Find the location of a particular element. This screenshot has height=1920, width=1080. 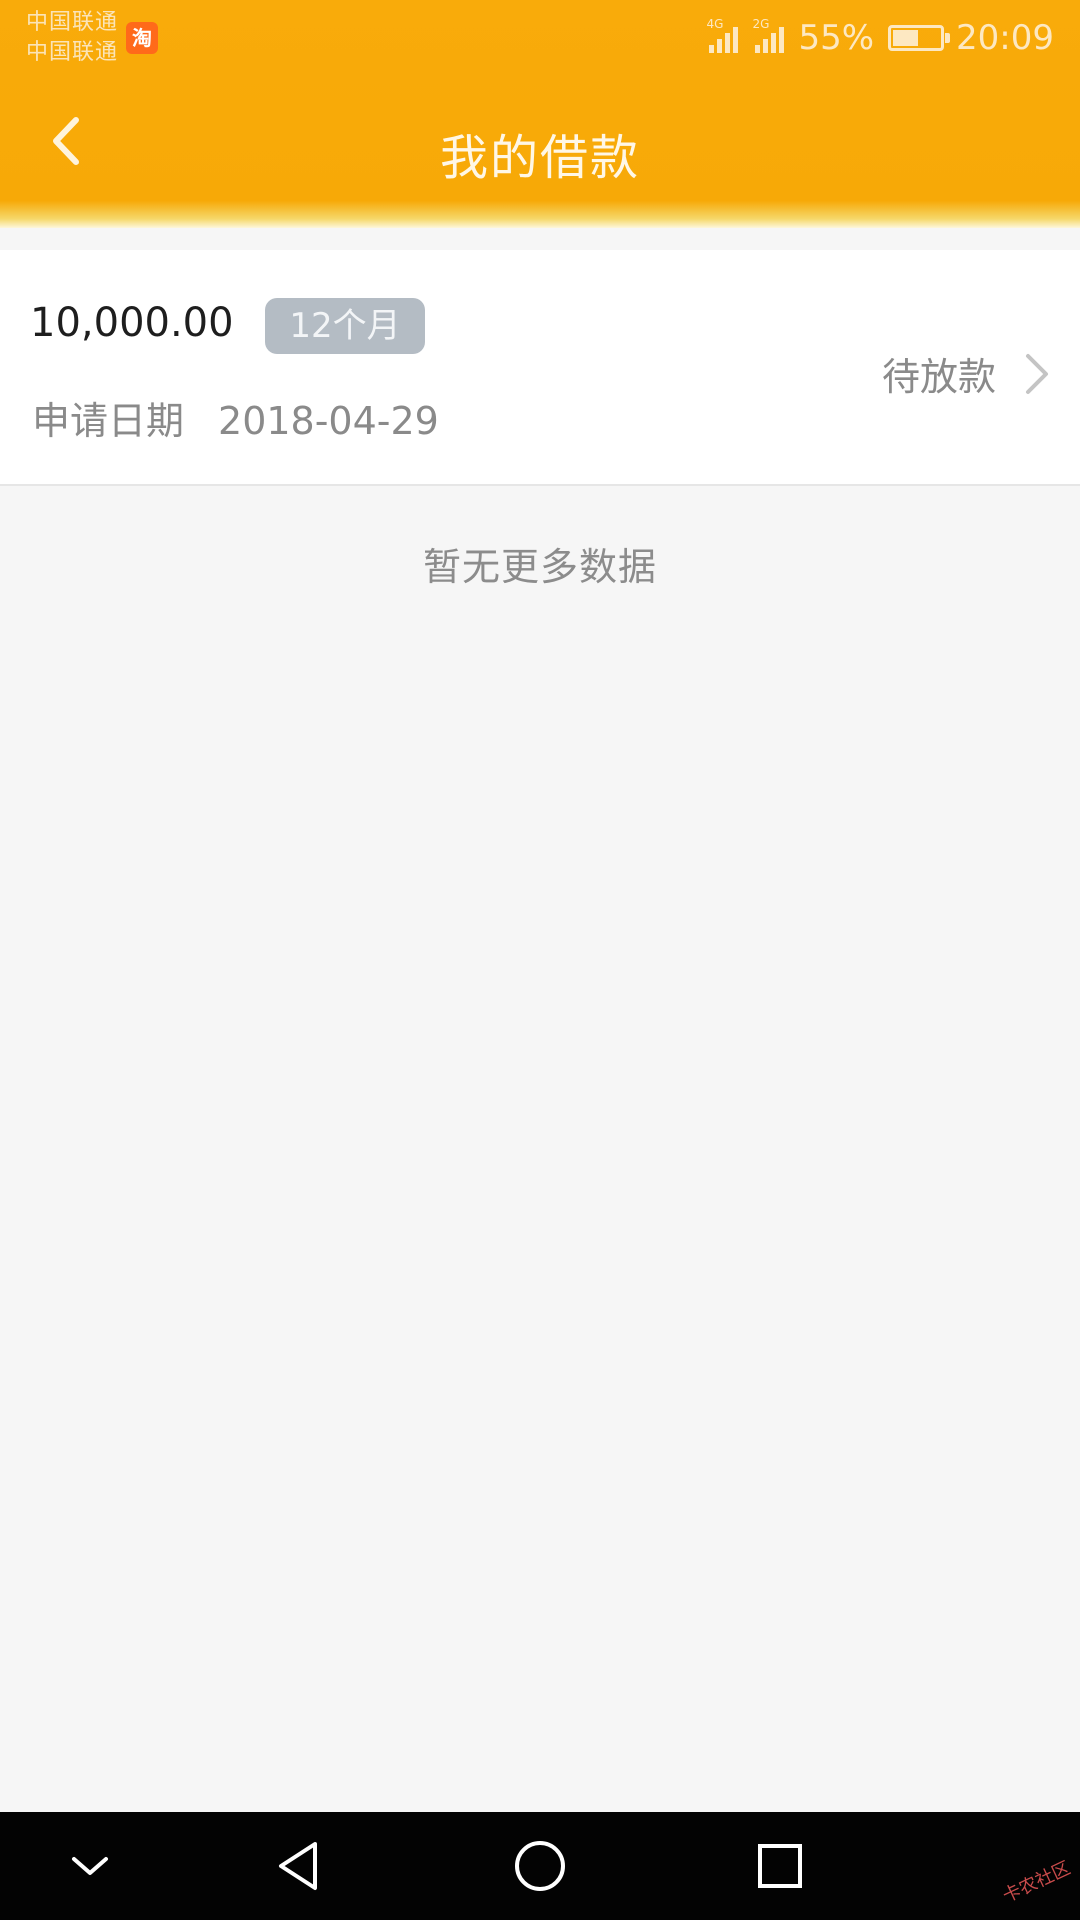

clock: 20:09 is located at coordinates (1005, 38).